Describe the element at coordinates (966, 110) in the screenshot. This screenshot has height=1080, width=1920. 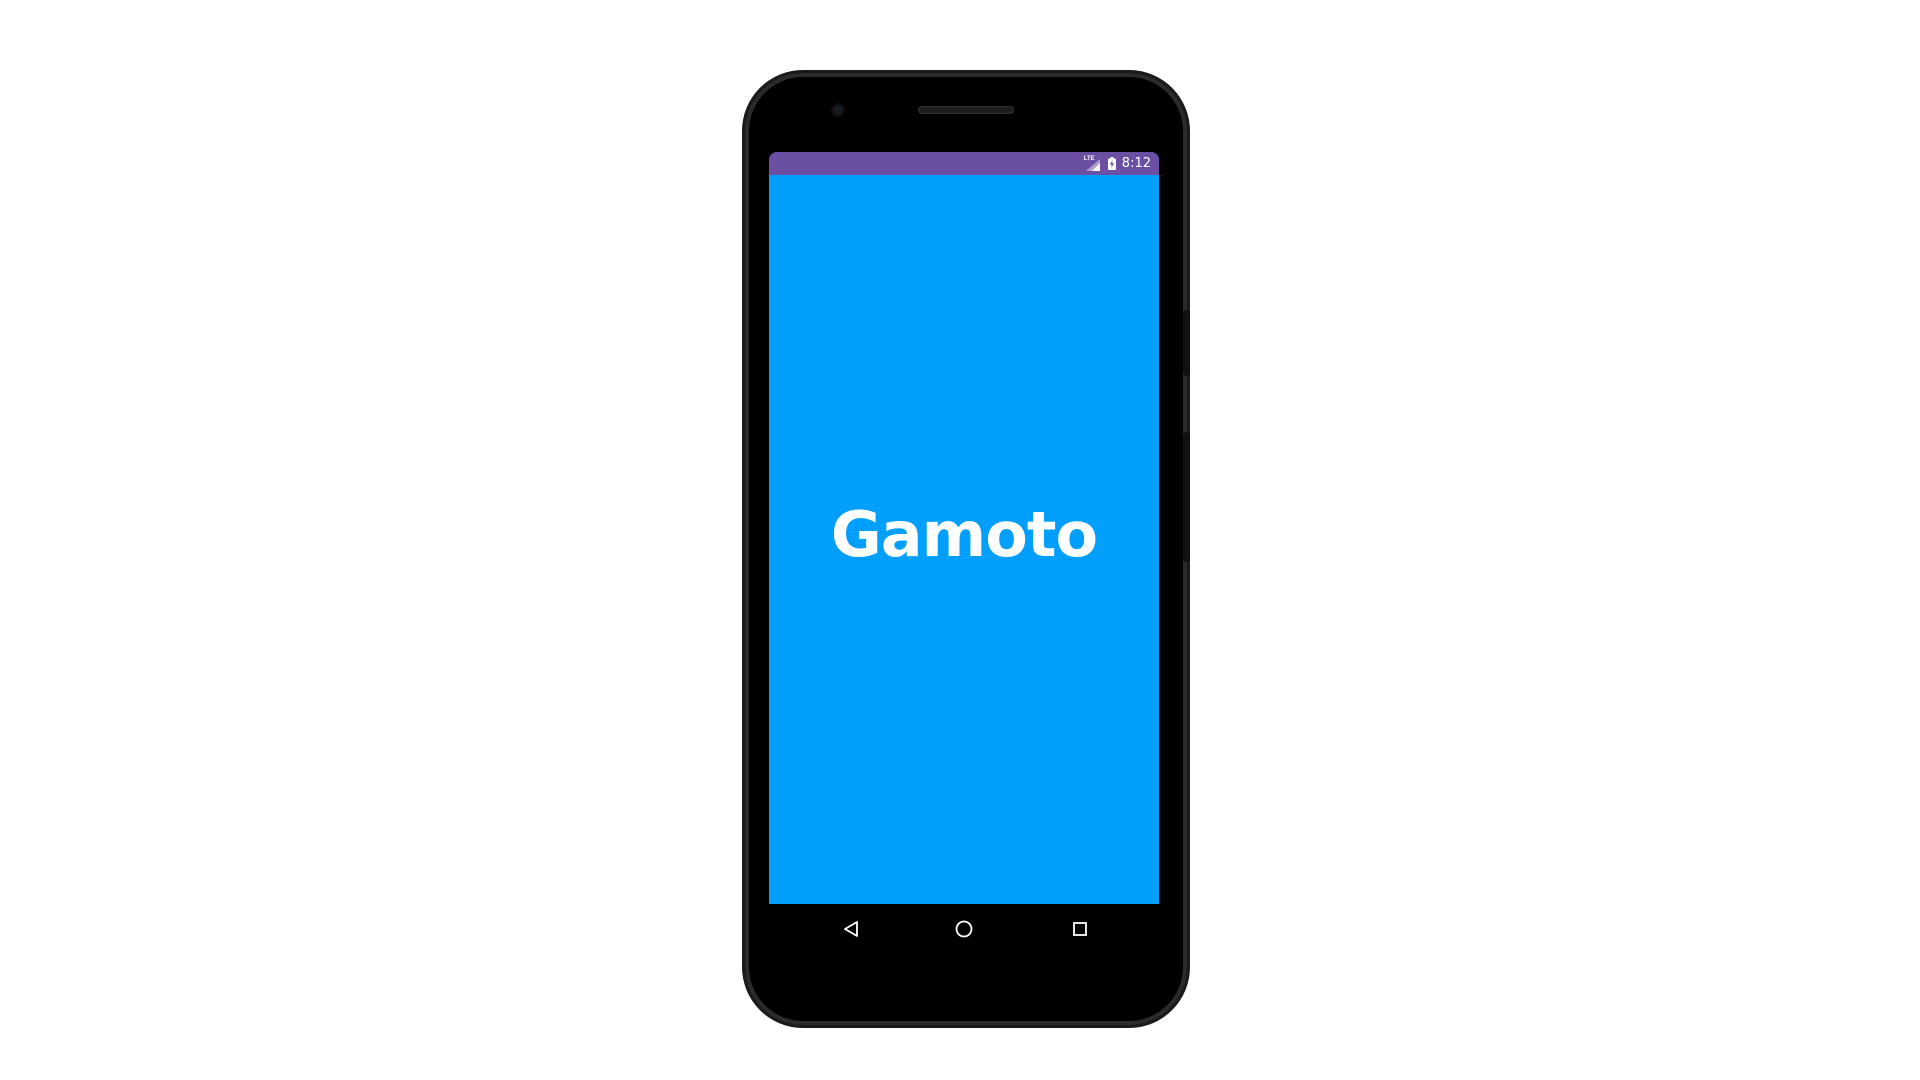
I see `earpiece-speaker-icon` at that location.